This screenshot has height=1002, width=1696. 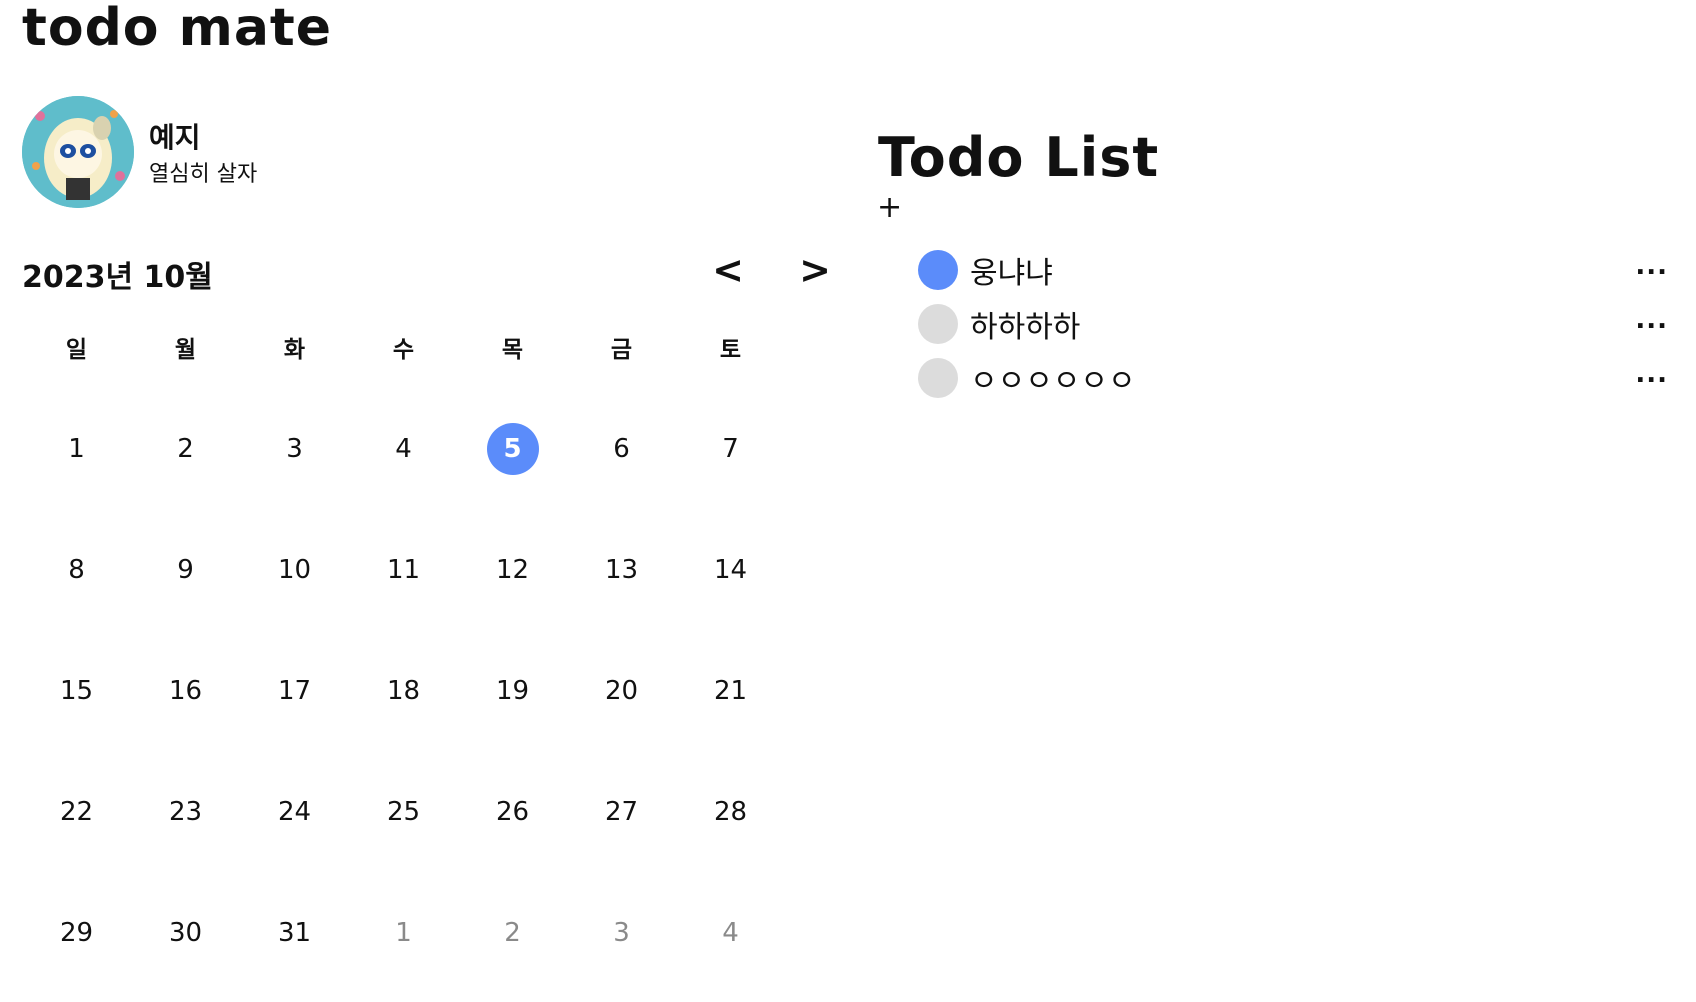 What do you see at coordinates (1025, 324) in the screenshot?
I see `todo-text: 하하하하` at bounding box center [1025, 324].